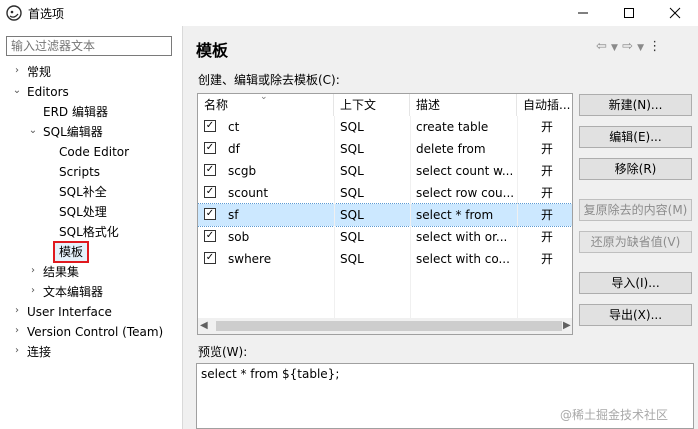  I want to click on cell-name: df, so click(234, 149).